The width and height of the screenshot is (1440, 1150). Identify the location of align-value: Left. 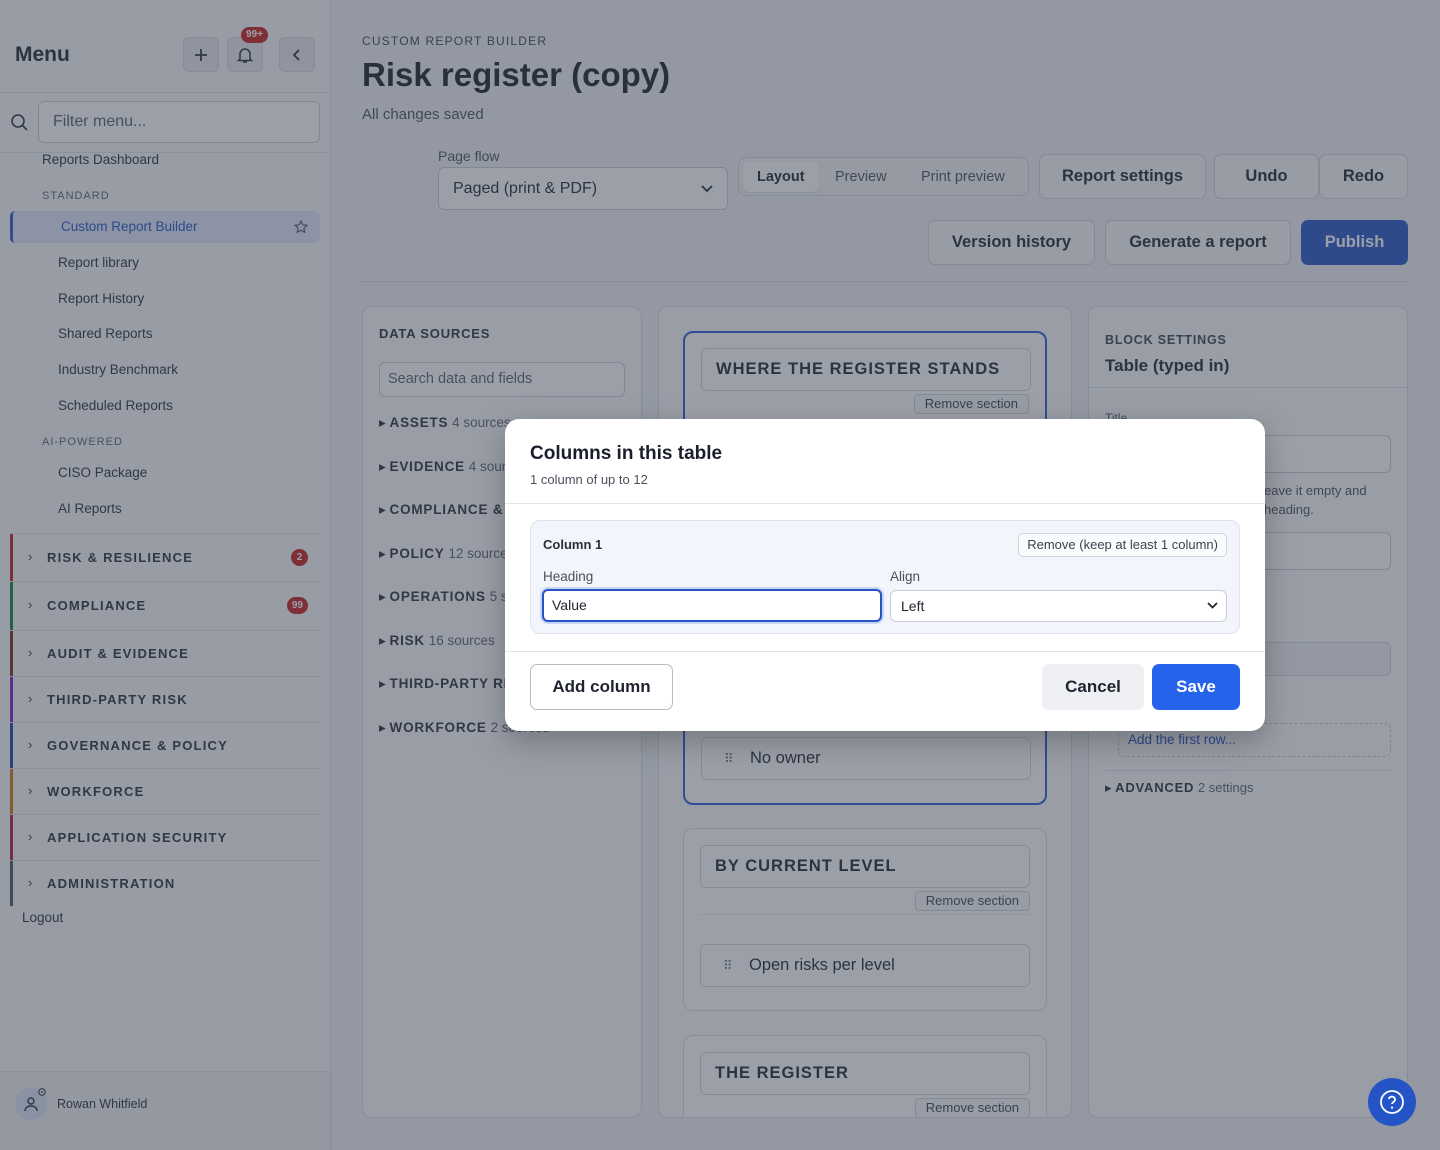
(913, 606).